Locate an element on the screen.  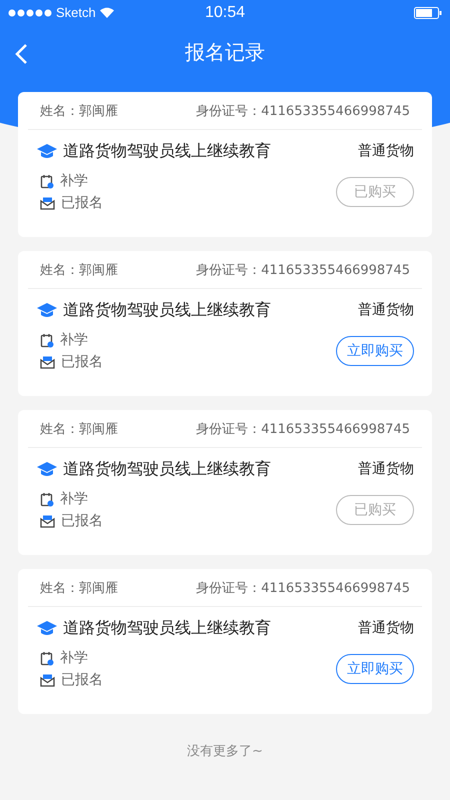
chevron-left-icon is located at coordinates (21, 54).